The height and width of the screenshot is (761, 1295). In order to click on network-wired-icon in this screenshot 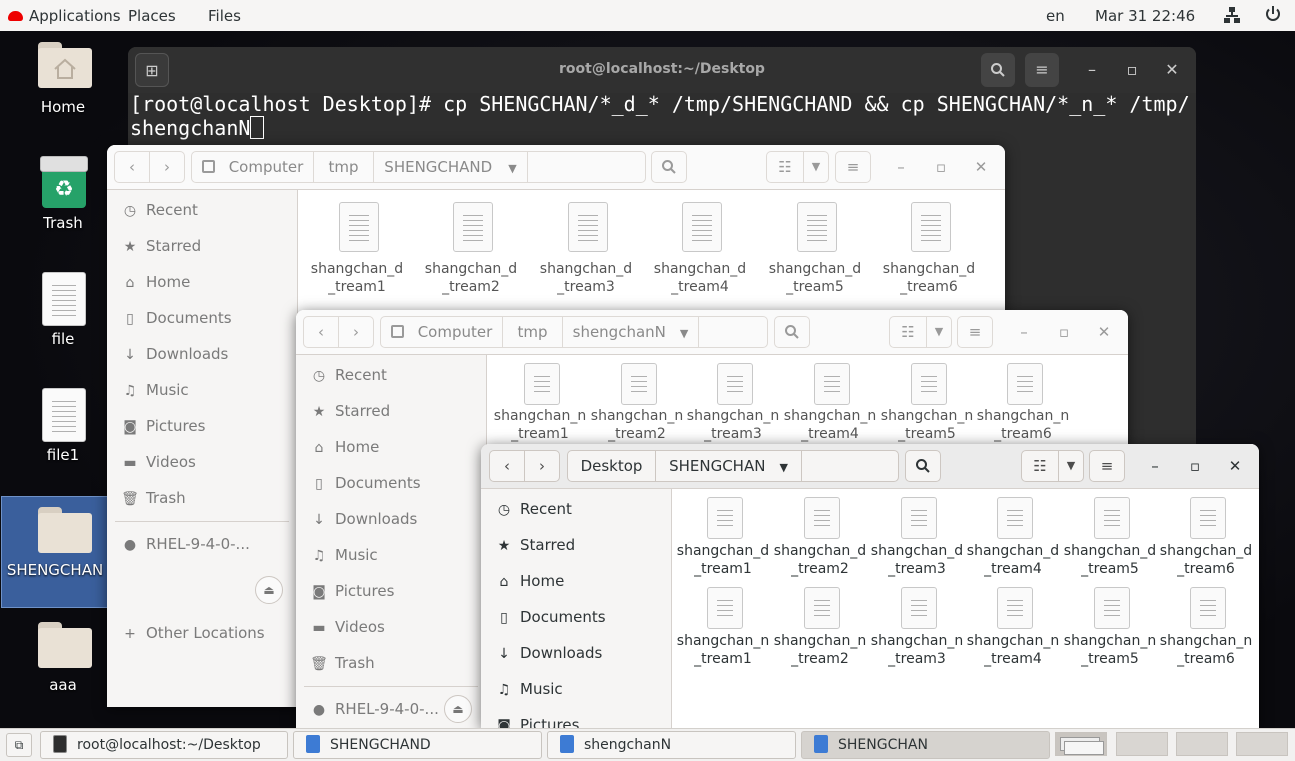, I will do `click(1232, 17)`.